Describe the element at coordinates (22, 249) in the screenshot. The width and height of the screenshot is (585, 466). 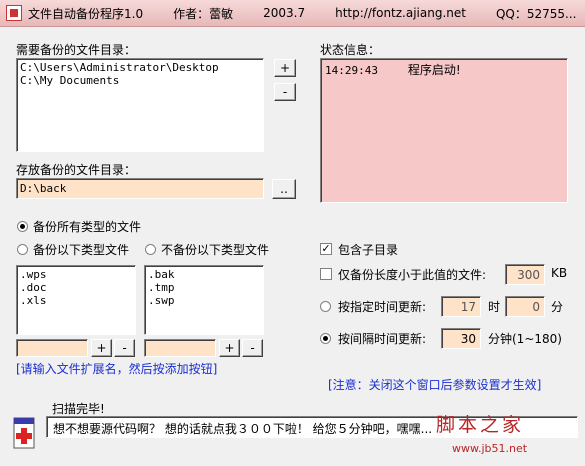
I see `radio-include-types` at that location.